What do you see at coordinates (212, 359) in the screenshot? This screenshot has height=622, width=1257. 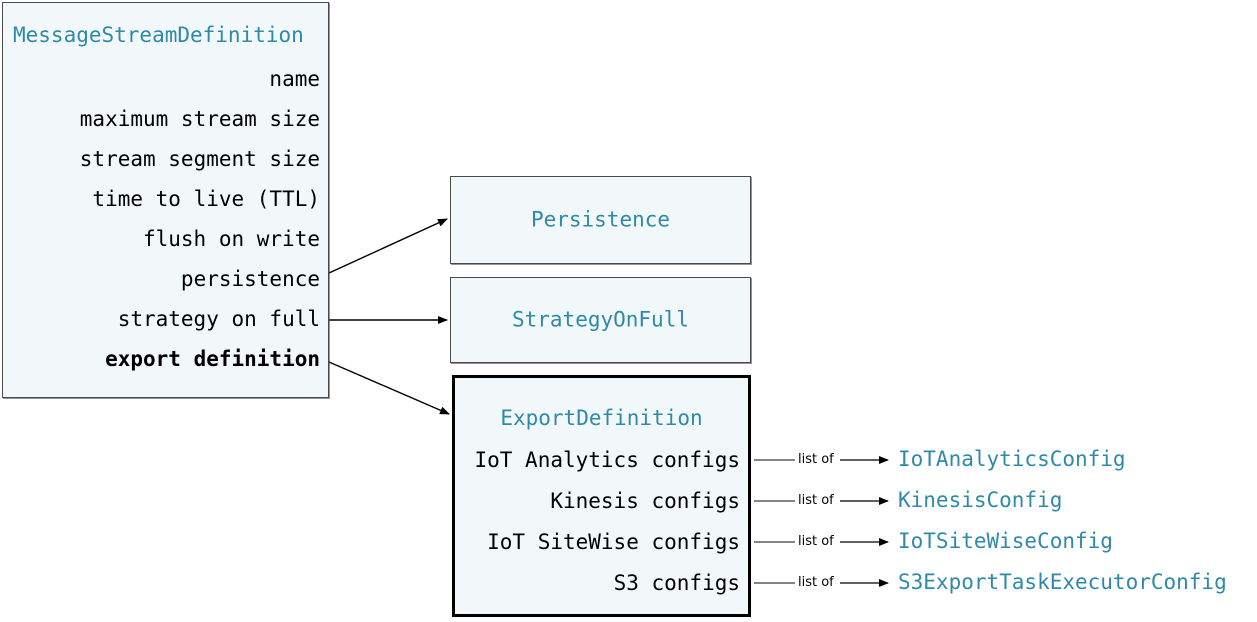 I see `field-export-definition: export definition` at bounding box center [212, 359].